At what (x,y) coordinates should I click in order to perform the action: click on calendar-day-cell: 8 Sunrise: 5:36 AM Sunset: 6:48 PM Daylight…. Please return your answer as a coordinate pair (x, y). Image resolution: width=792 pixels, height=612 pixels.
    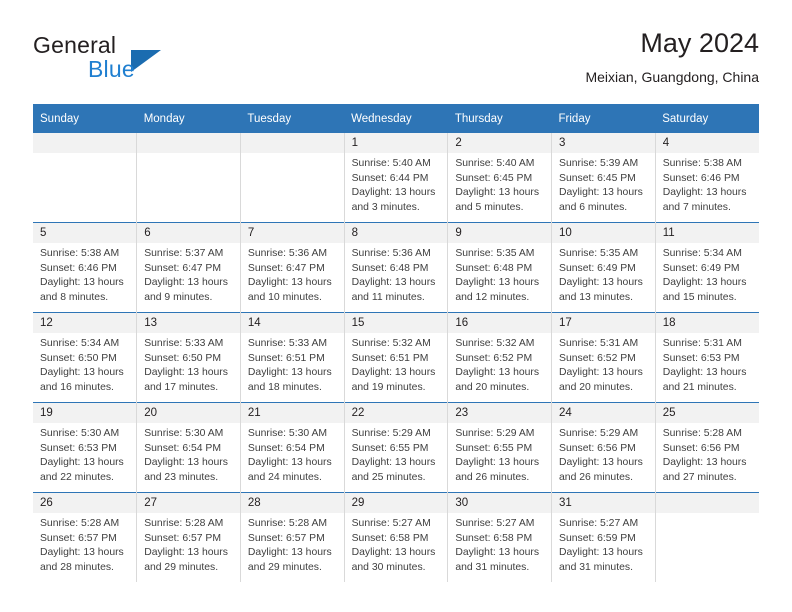
    Looking at the image, I should click on (396, 267).